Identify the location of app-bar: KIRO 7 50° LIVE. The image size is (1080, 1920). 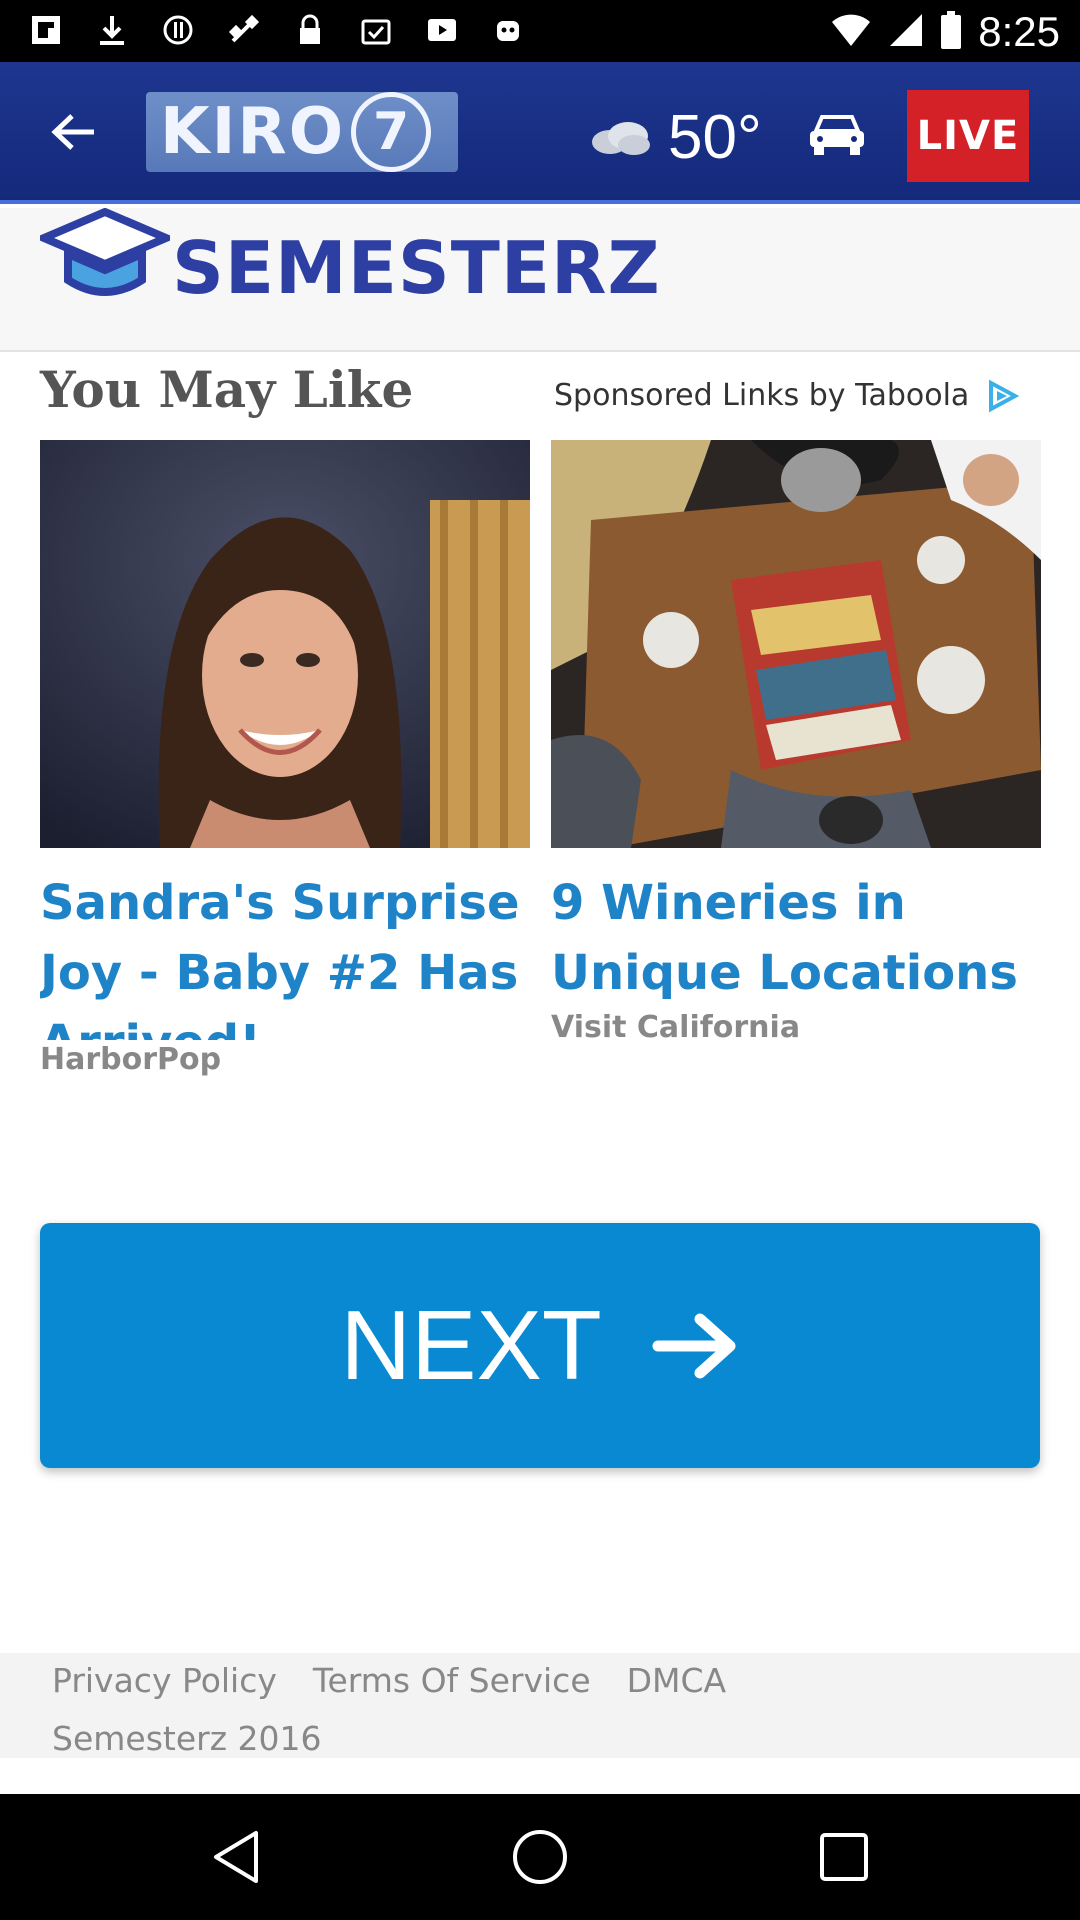
(540, 133).